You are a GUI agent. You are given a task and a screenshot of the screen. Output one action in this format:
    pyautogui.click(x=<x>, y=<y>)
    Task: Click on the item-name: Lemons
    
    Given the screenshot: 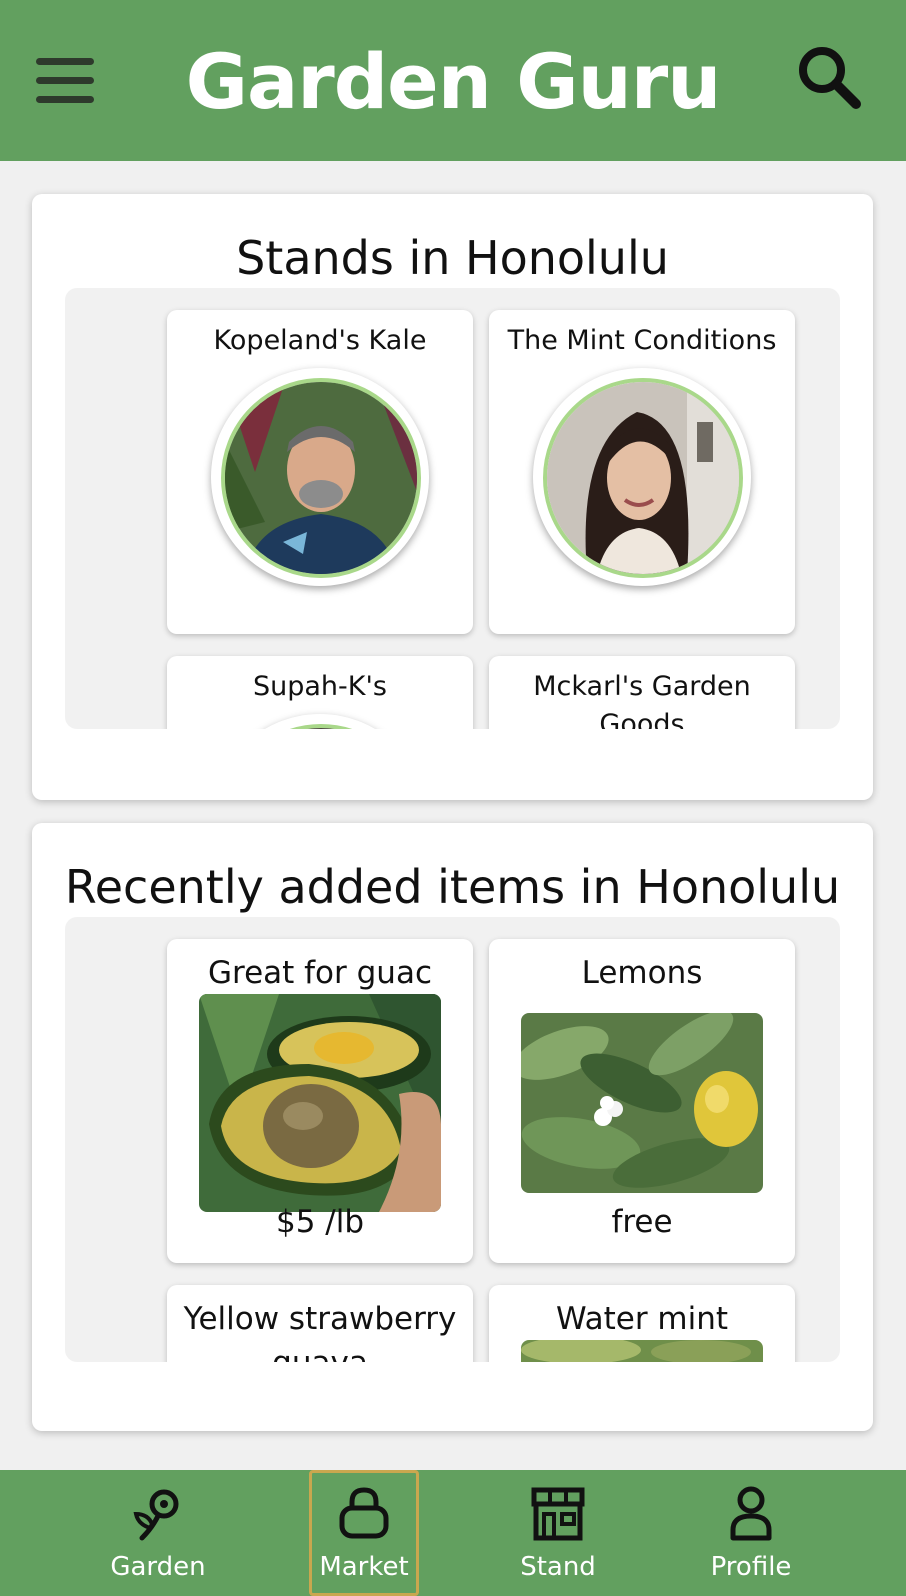 What is the action you would take?
    pyautogui.click(x=642, y=973)
    